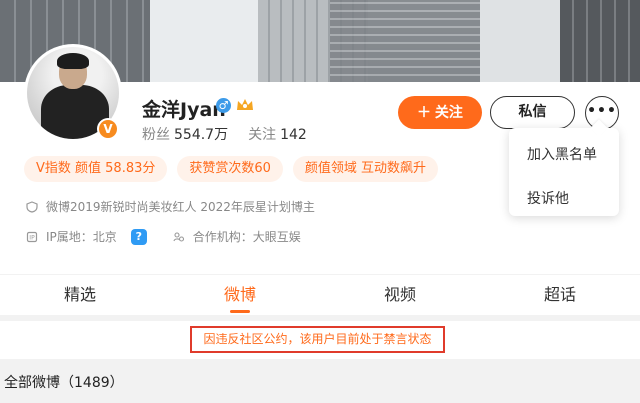  What do you see at coordinates (246, 237) in the screenshot?
I see `agency-label: 合作机构：大眼互娱` at bounding box center [246, 237].